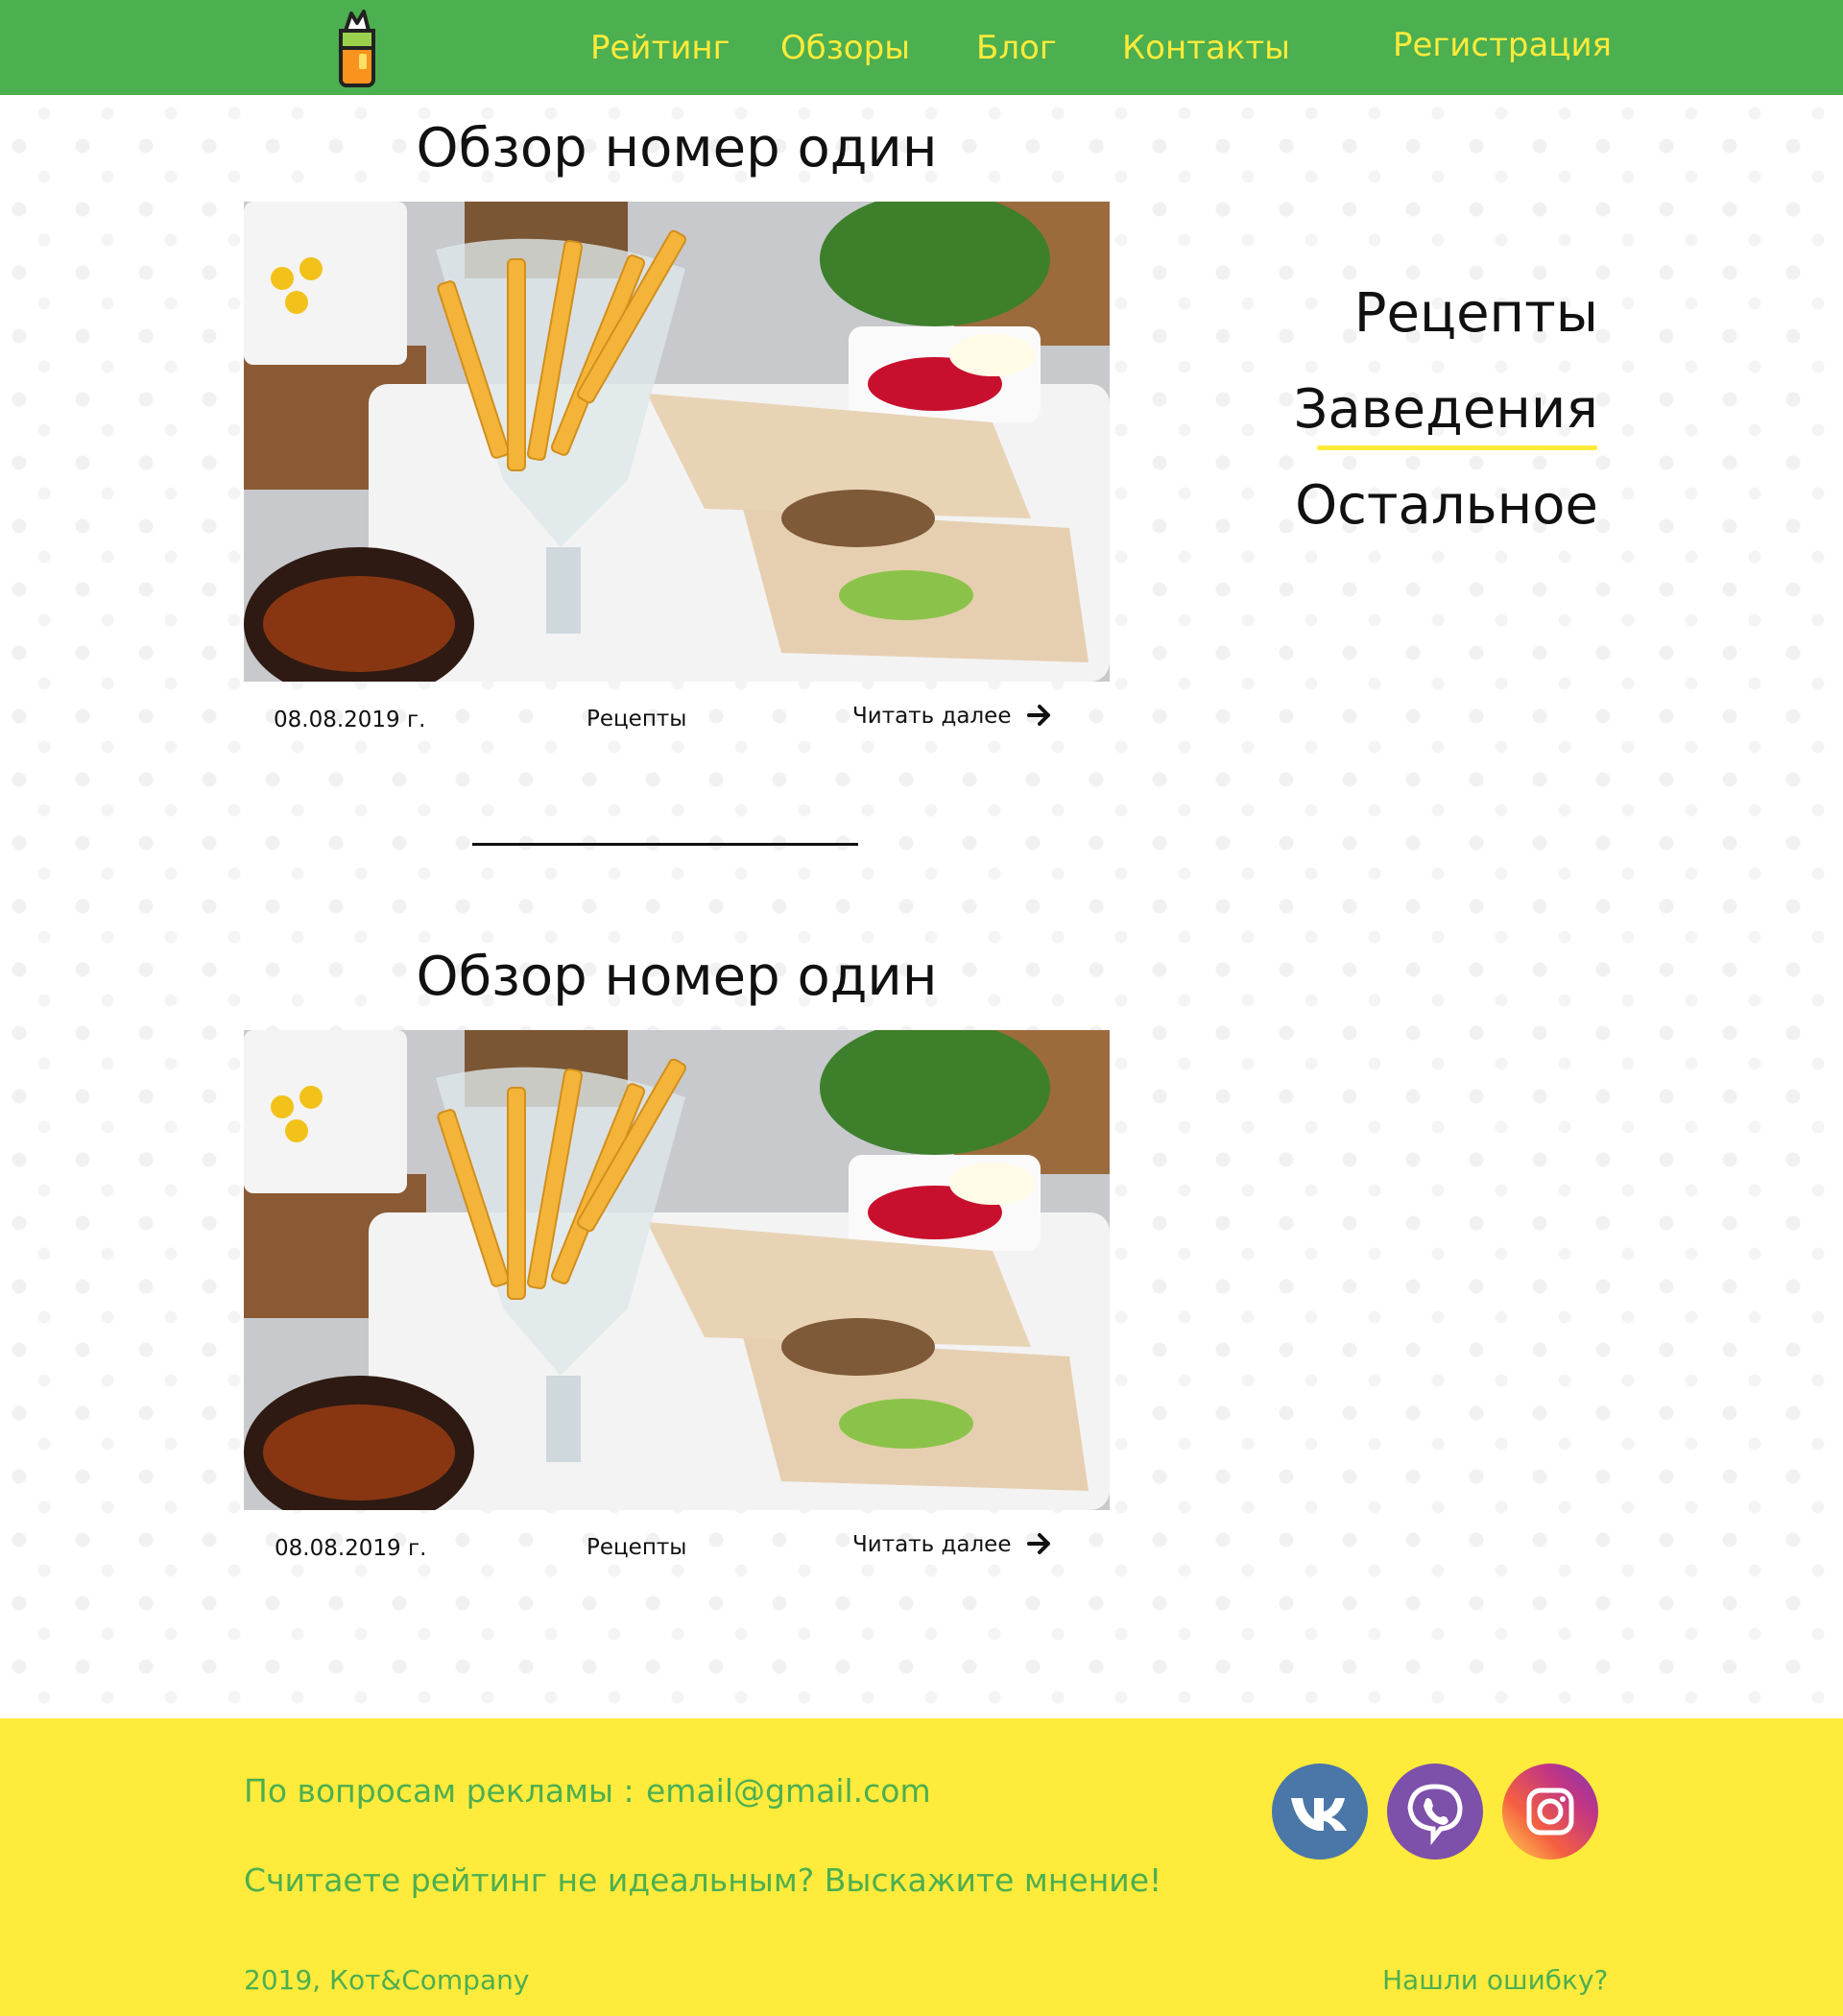 This screenshot has height=2016, width=1843. Describe the element at coordinates (660, 48) in the screenshot. I see `nav-rating-link: Рейтинг` at that location.